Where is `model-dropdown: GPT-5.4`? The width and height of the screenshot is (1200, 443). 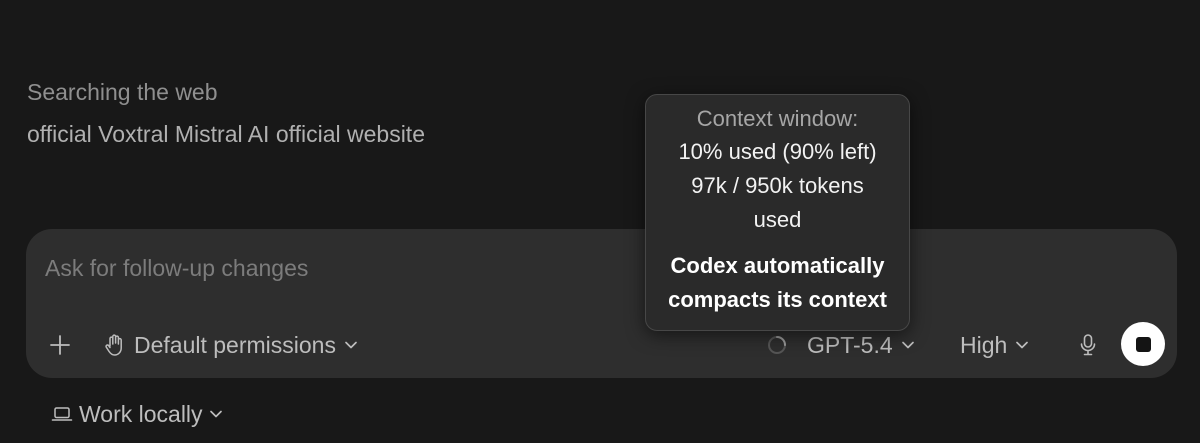 model-dropdown: GPT-5.4 is located at coordinates (861, 345).